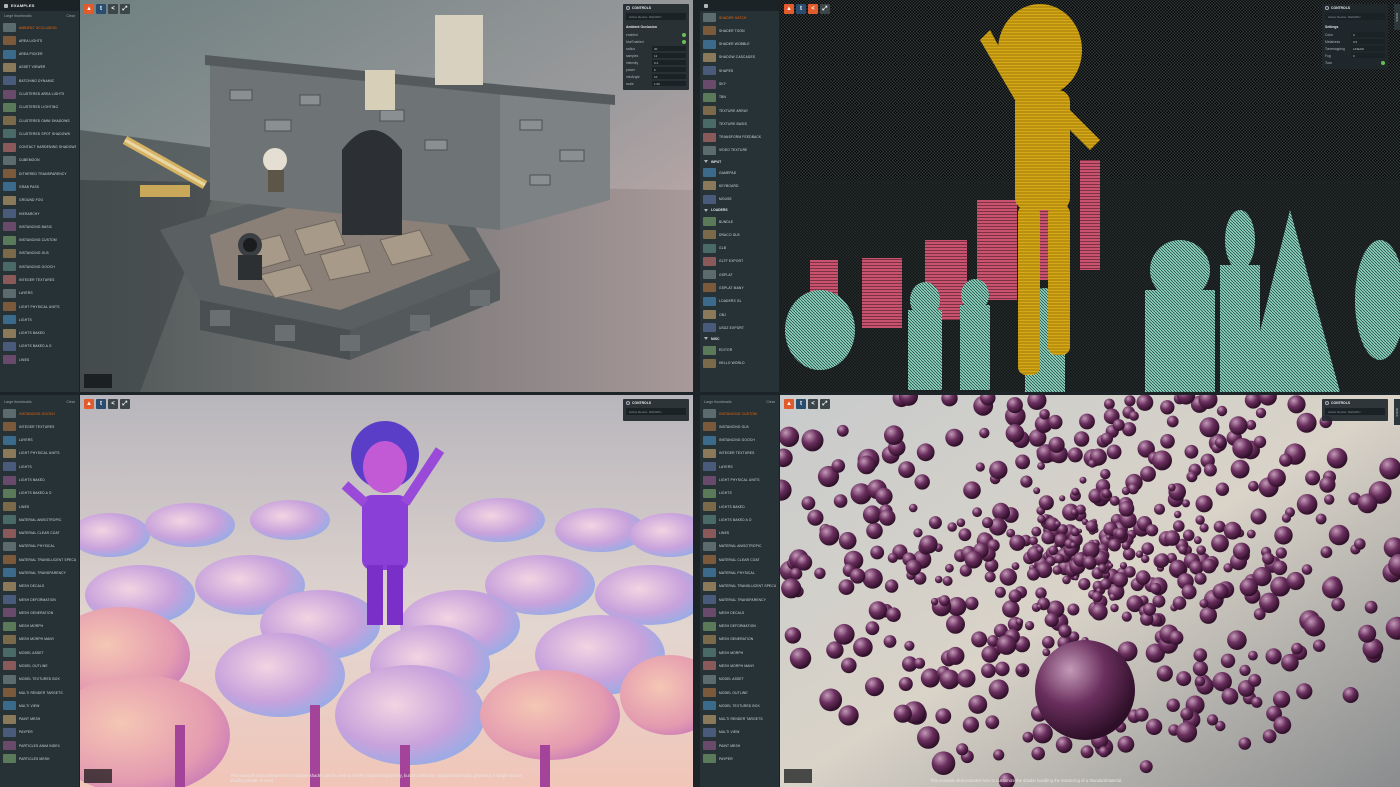 This screenshot has height=787, width=1400. What do you see at coordinates (39, 226) in the screenshot?
I see `sidebar-item: INSTANCING BASIC` at bounding box center [39, 226].